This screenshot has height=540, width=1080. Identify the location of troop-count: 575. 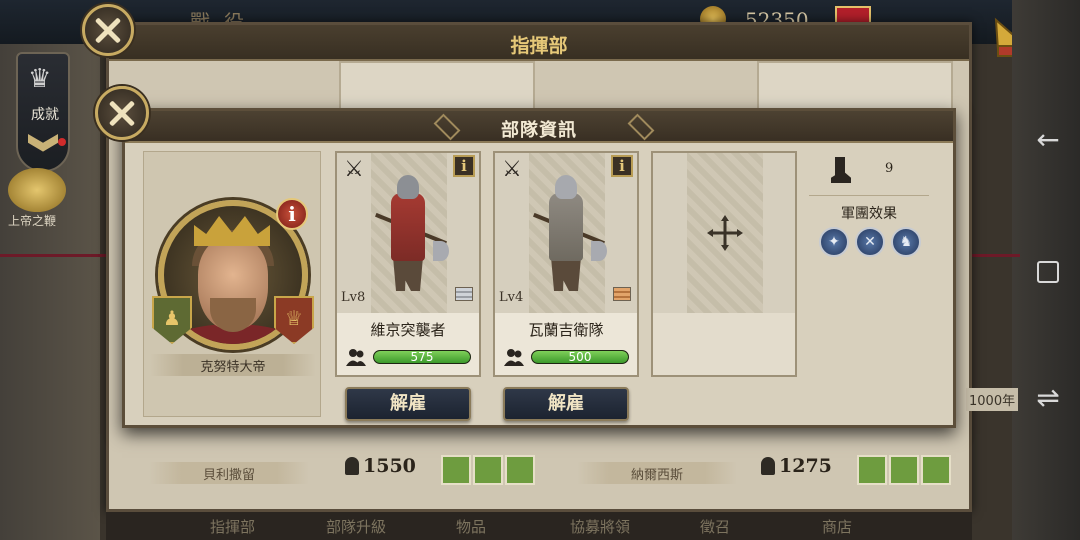
(422, 357).